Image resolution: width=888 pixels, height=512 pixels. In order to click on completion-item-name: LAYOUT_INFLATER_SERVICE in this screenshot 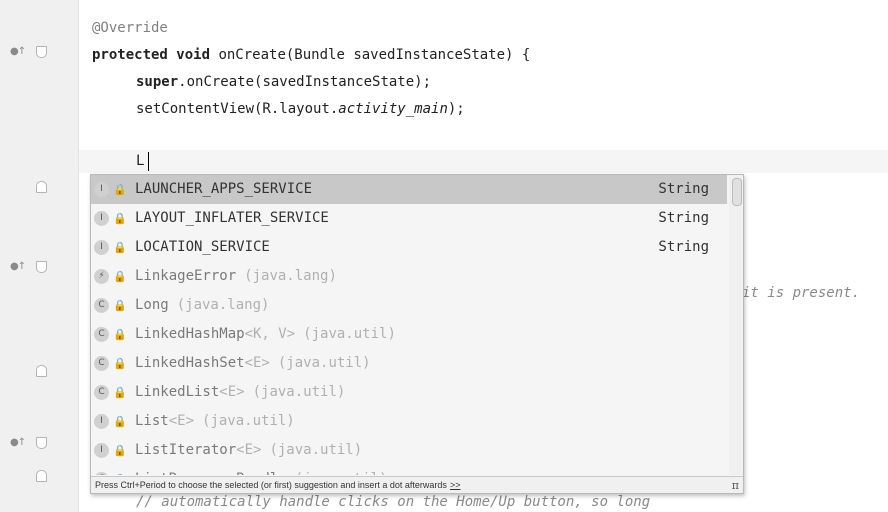, I will do `click(232, 218)`.